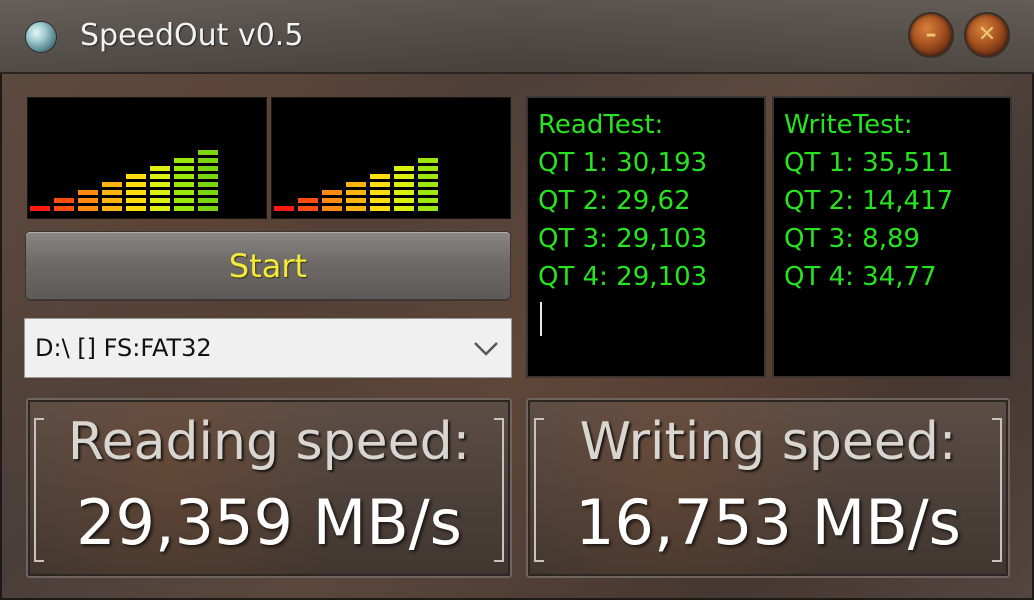 This screenshot has height=600, width=1034. What do you see at coordinates (614, 201) in the screenshot?
I see `read-test-line: QT 2: 29,62` at bounding box center [614, 201].